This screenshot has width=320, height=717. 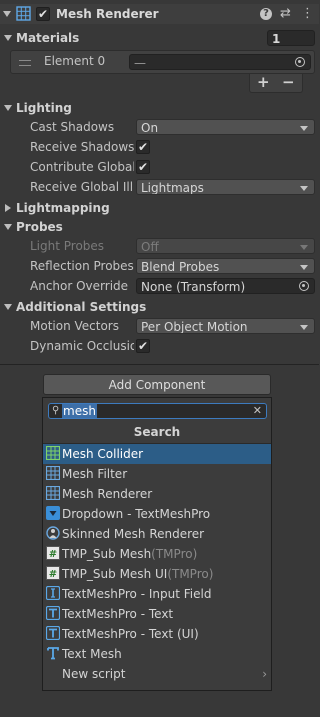 What do you see at coordinates (67, 246) in the screenshot?
I see `light-probes-label: Light Probes` at bounding box center [67, 246].